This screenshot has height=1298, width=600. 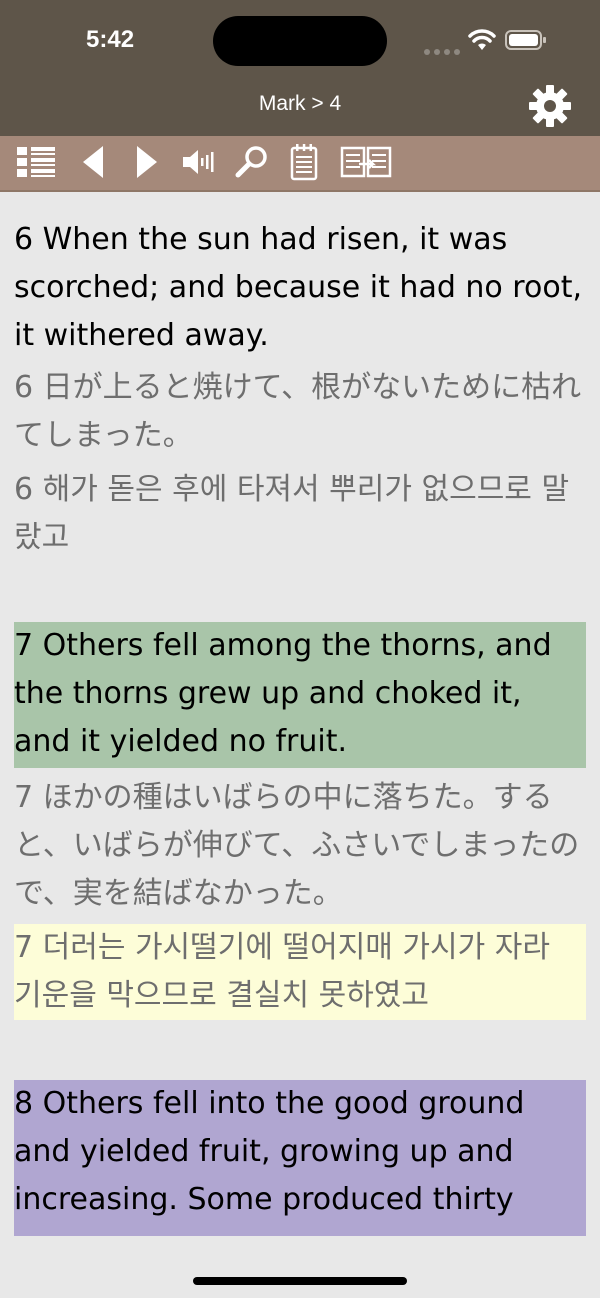 I want to click on notes-button, so click(x=304, y=162).